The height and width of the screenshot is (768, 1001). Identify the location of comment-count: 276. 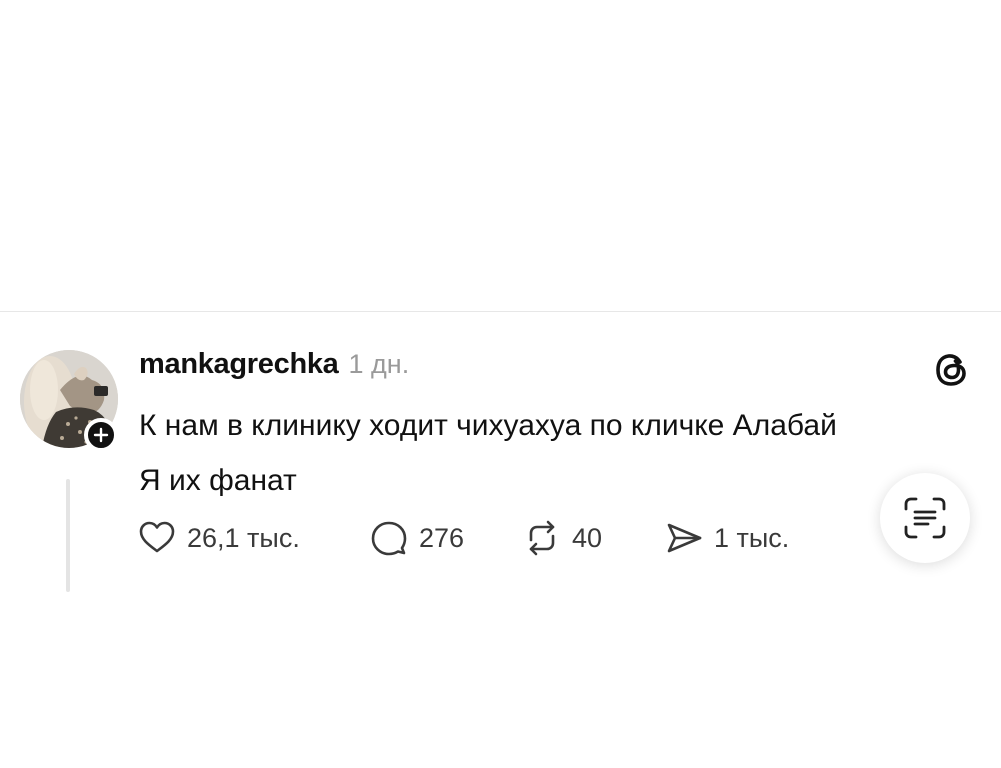
(442, 537).